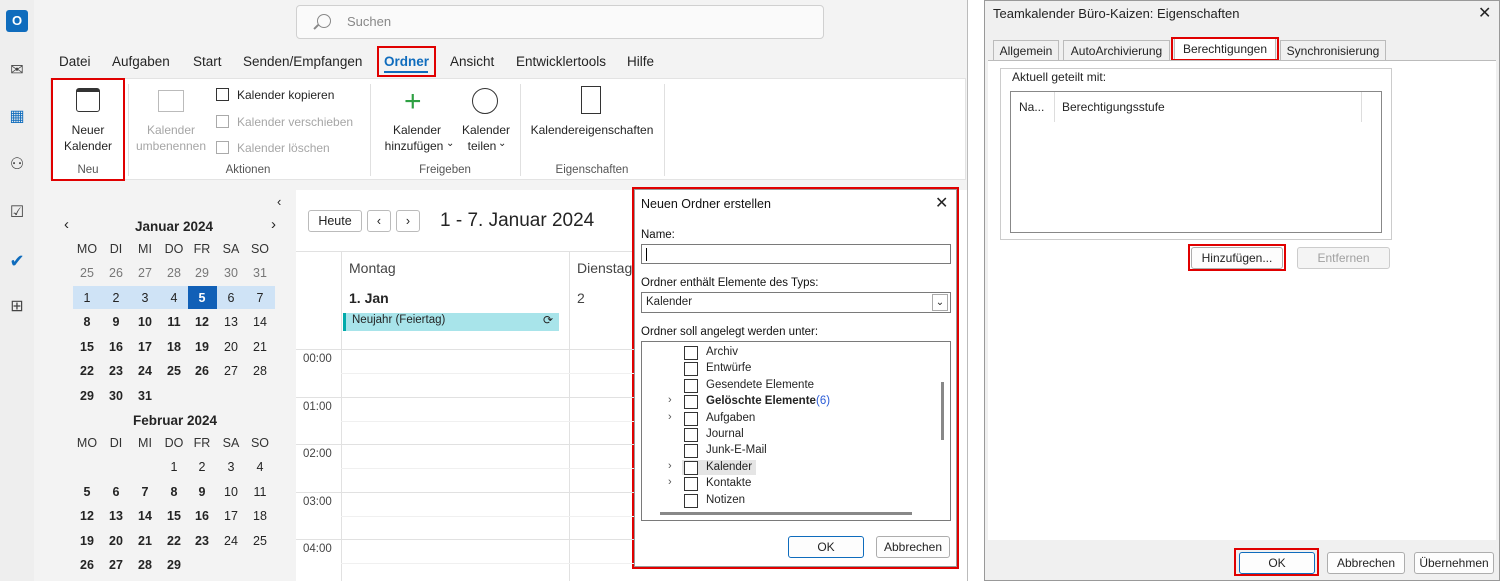 The width and height of the screenshot is (1500, 581). What do you see at coordinates (791, 467) in the screenshot?
I see `folder-tree-item: › Kalender` at bounding box center [791, 467].